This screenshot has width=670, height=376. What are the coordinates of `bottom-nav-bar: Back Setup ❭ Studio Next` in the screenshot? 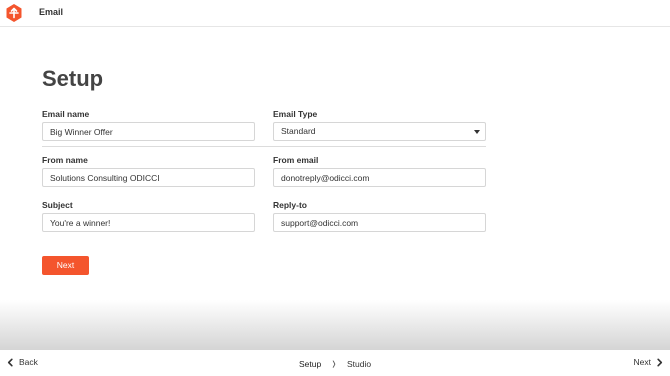 It's located at (335, 363).